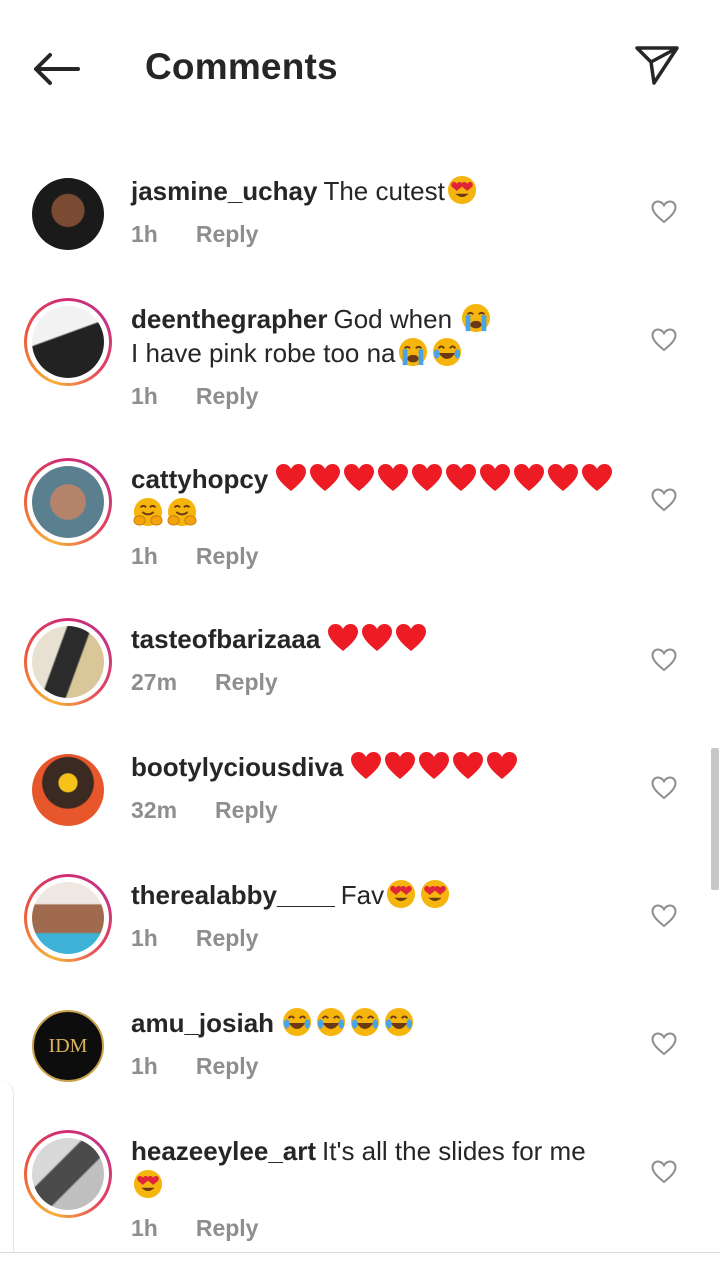  I want to click on comment-username: cattyhopcy, so click(199, 479).